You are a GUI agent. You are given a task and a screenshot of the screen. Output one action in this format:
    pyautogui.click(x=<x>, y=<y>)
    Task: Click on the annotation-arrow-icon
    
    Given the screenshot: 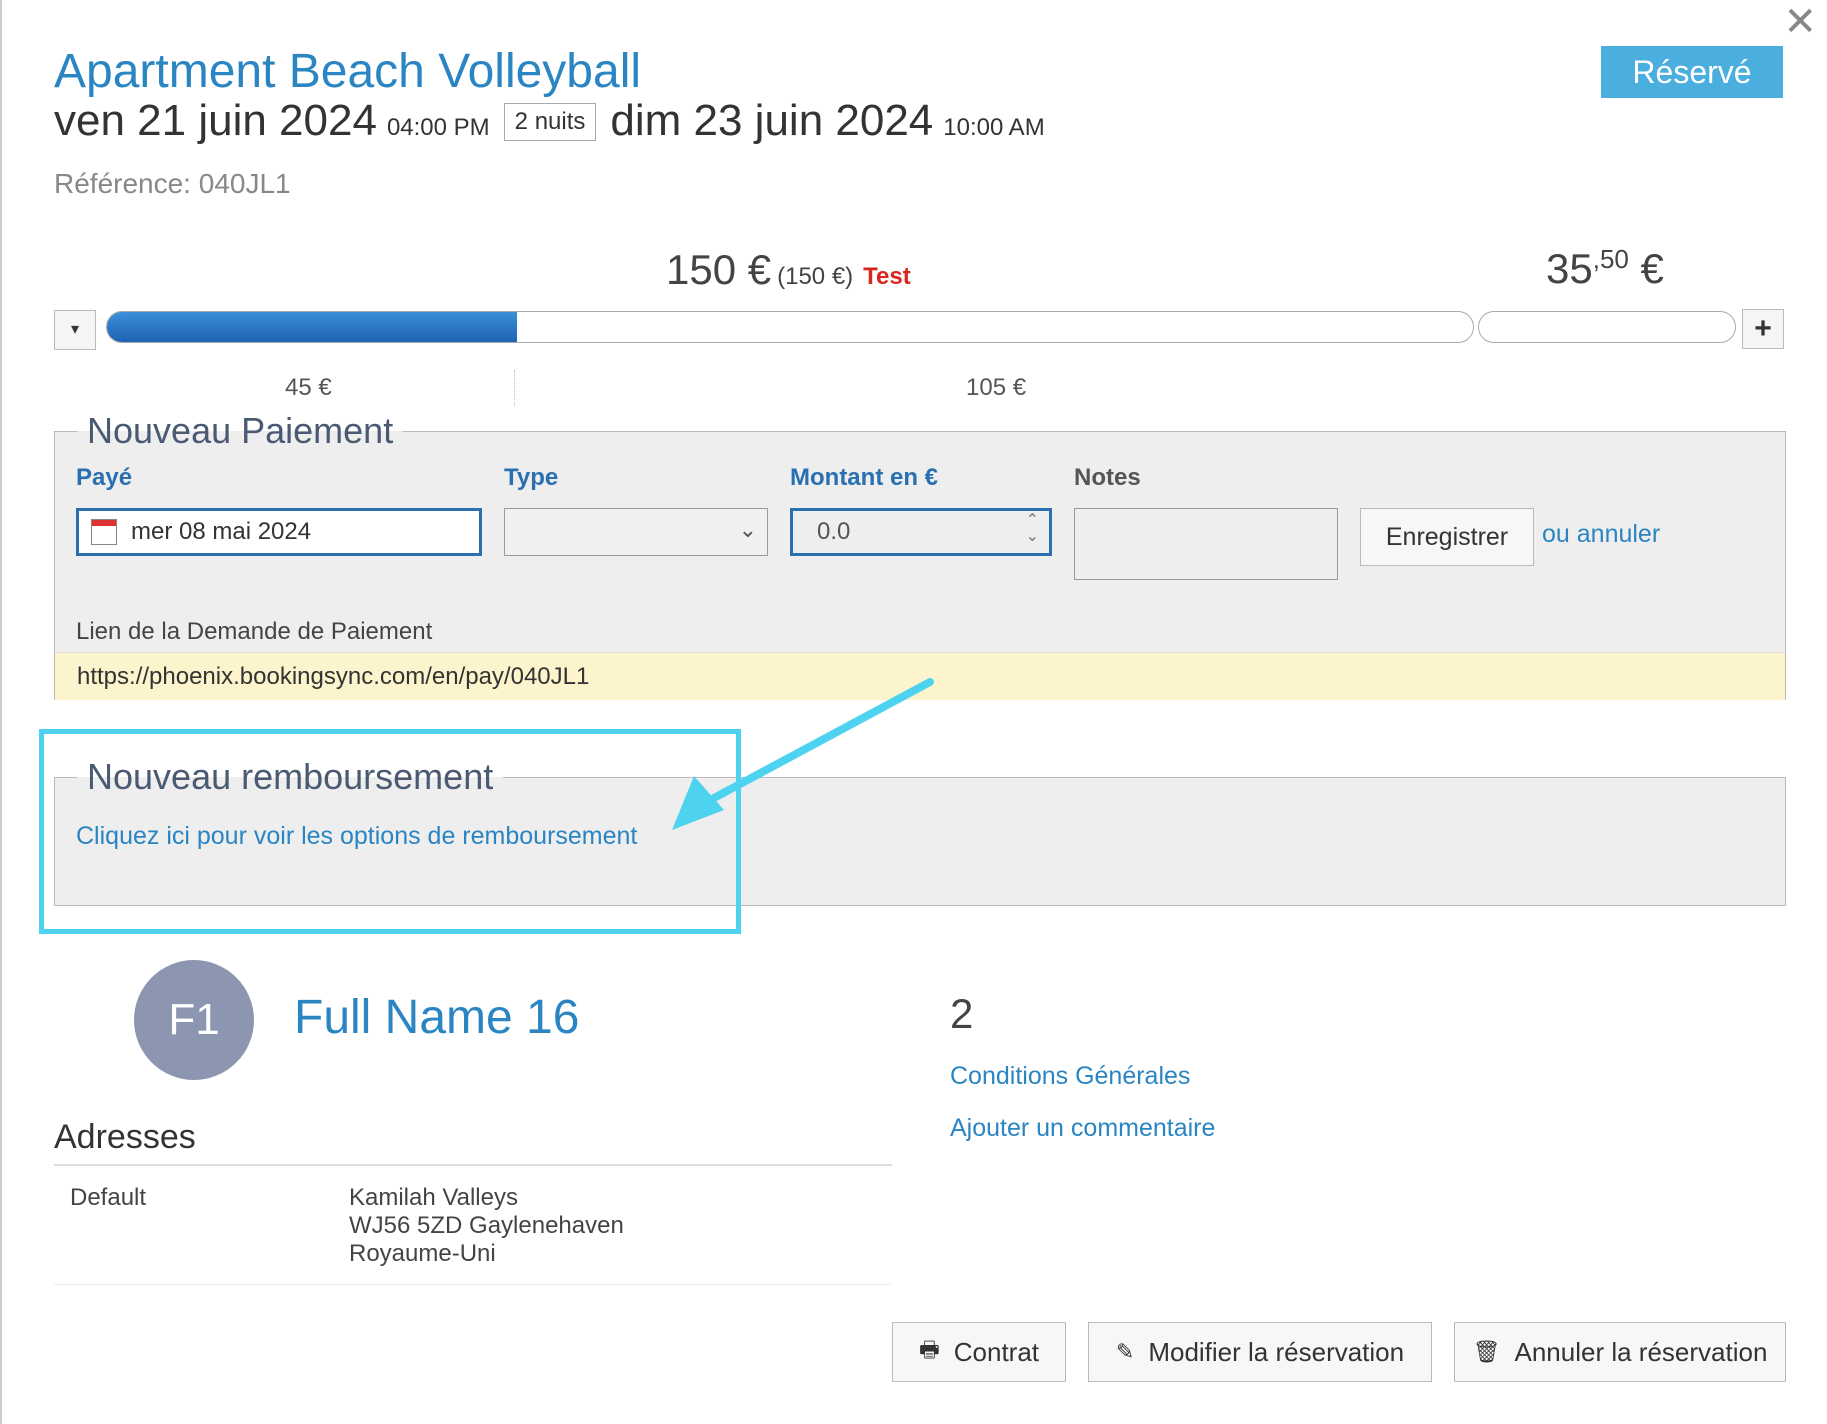 What is the action you would take?
    pyautogui.click(x=803, y=754)
    